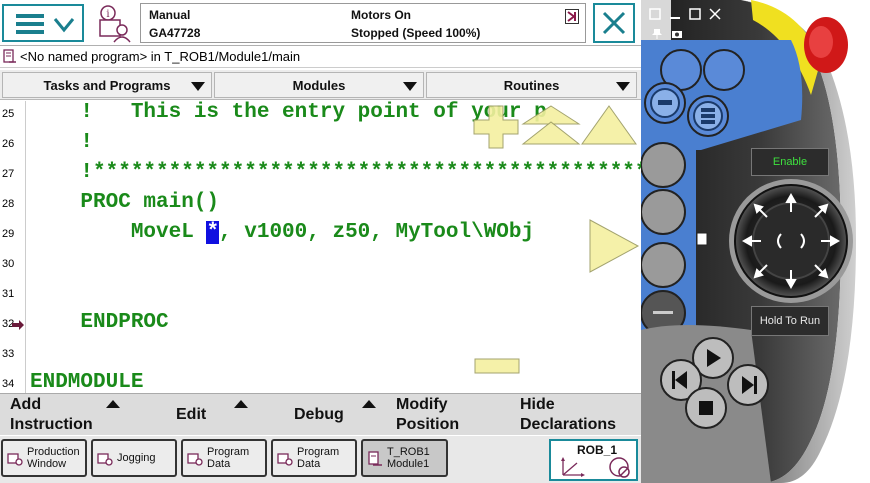 The height and width of the screenshot is (483, 870). I want to click on production-window-icon, so click(15, 459).